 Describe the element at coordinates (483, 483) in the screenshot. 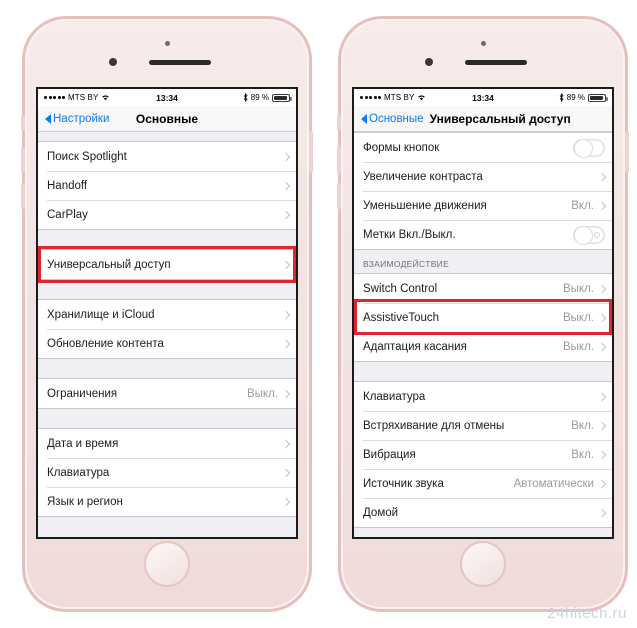

I see `list-item: Источник звука Автоматически` at that location.